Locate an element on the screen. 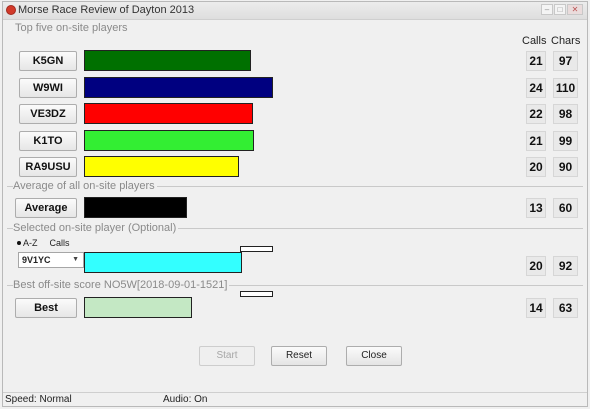 The height and width of the screenshot is (409, 590). close-icon: ✕ is located at coordinates (575, 9).